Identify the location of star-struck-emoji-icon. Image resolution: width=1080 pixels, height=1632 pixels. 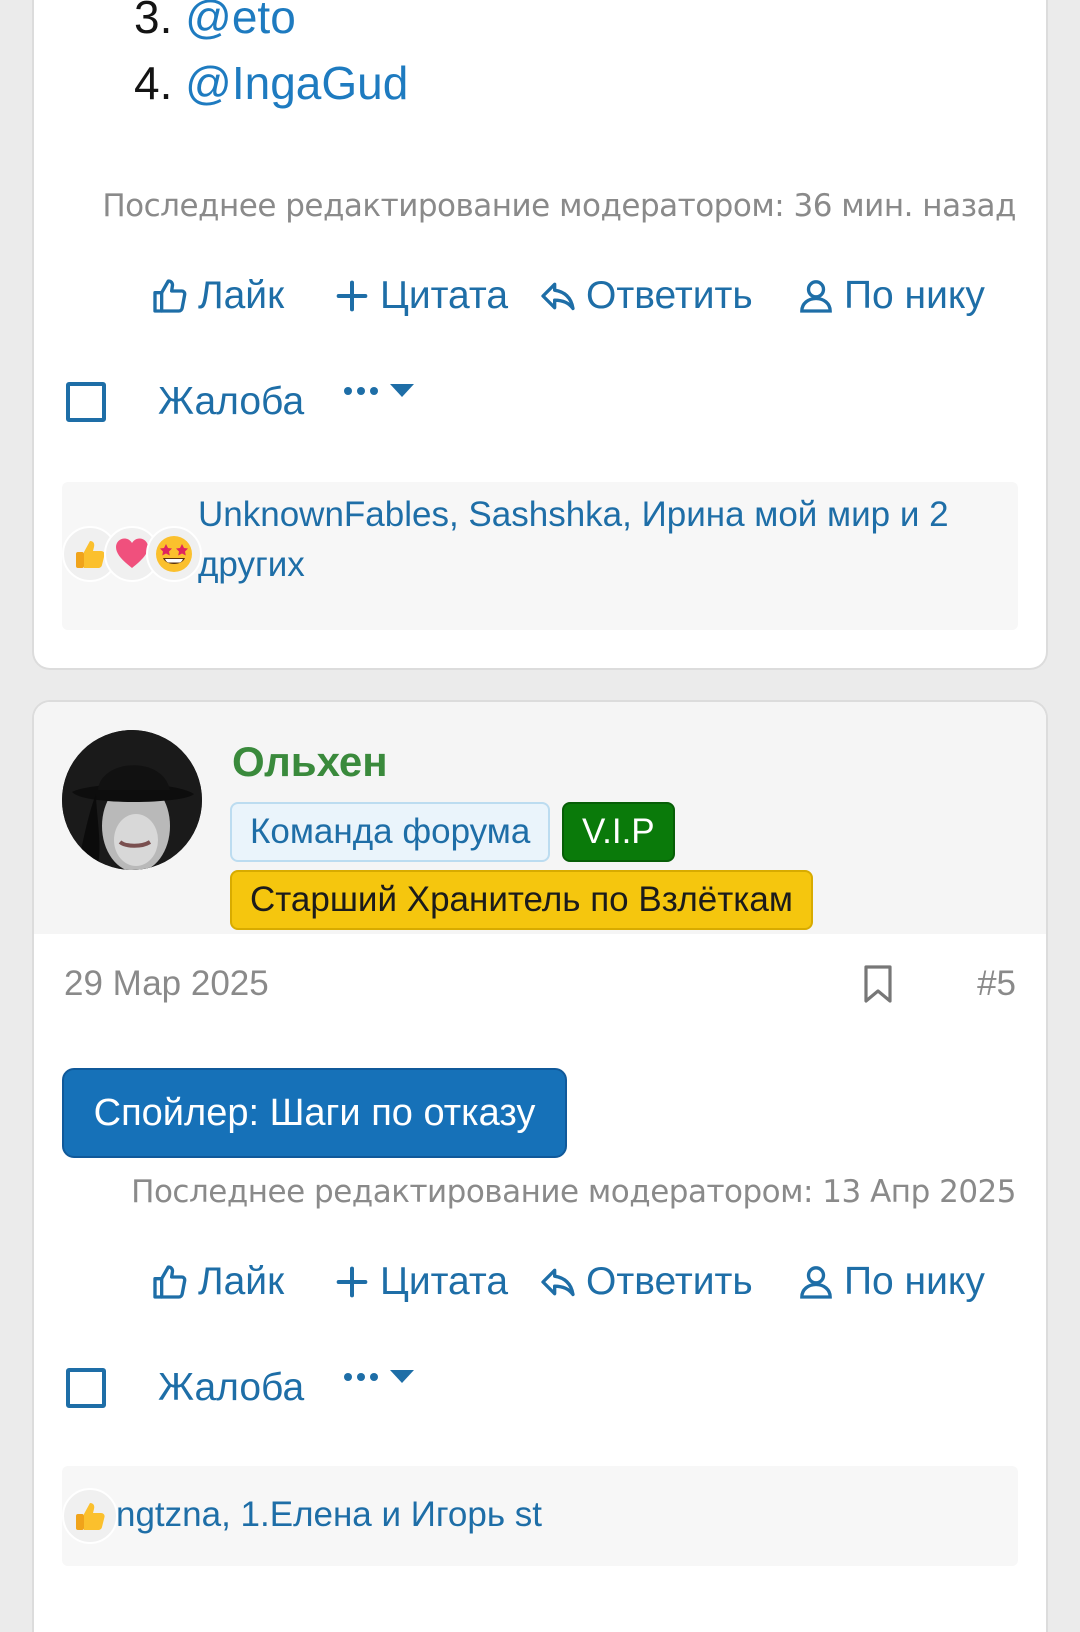
(174, 554).